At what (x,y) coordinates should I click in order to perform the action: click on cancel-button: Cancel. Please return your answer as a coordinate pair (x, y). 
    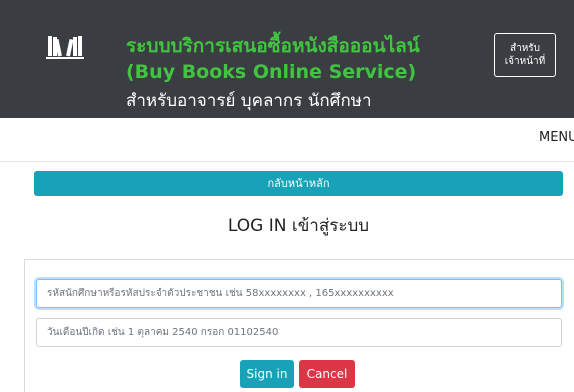
    Looking at the image, I should click on (327, 374).